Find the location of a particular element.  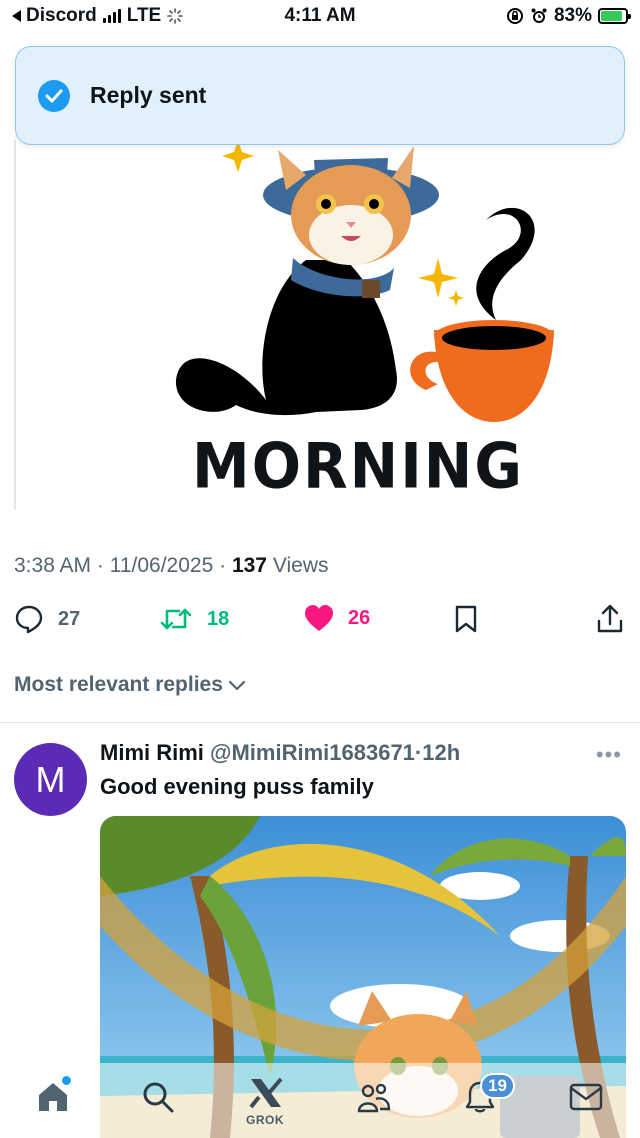

reply-button: 27 is located at coordinates (47, 619).